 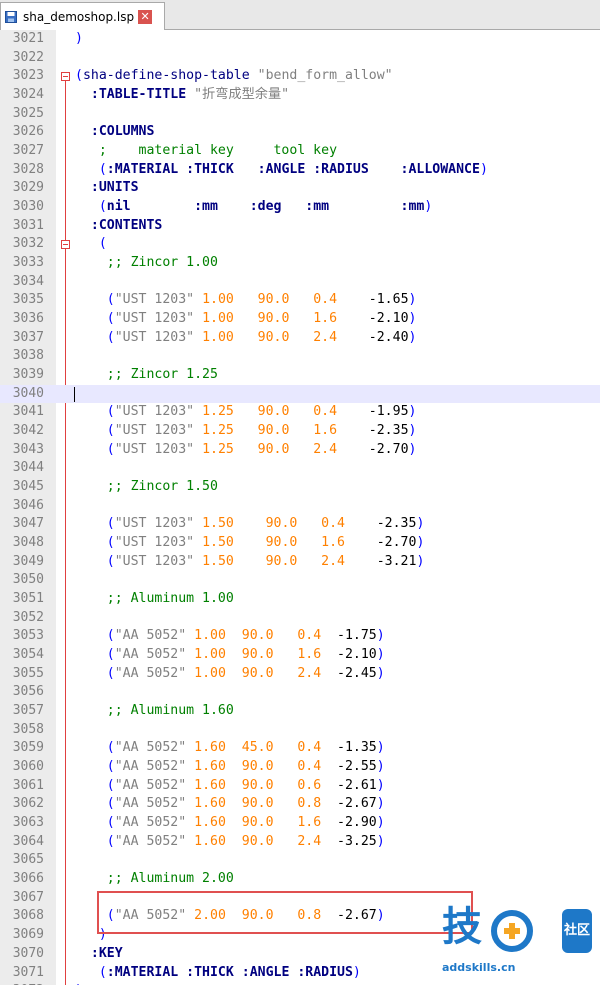 What do you see at coordinates (520, 945) in the screenshot?
I see `watermark-logo: 技 社区 addskills.cn` at bounding box center [520, 945].